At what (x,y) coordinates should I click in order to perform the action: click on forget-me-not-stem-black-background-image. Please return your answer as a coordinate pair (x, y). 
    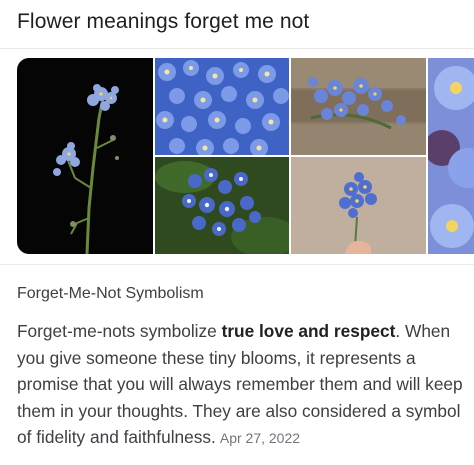
    Looking at the image, I should click on (85, 156).